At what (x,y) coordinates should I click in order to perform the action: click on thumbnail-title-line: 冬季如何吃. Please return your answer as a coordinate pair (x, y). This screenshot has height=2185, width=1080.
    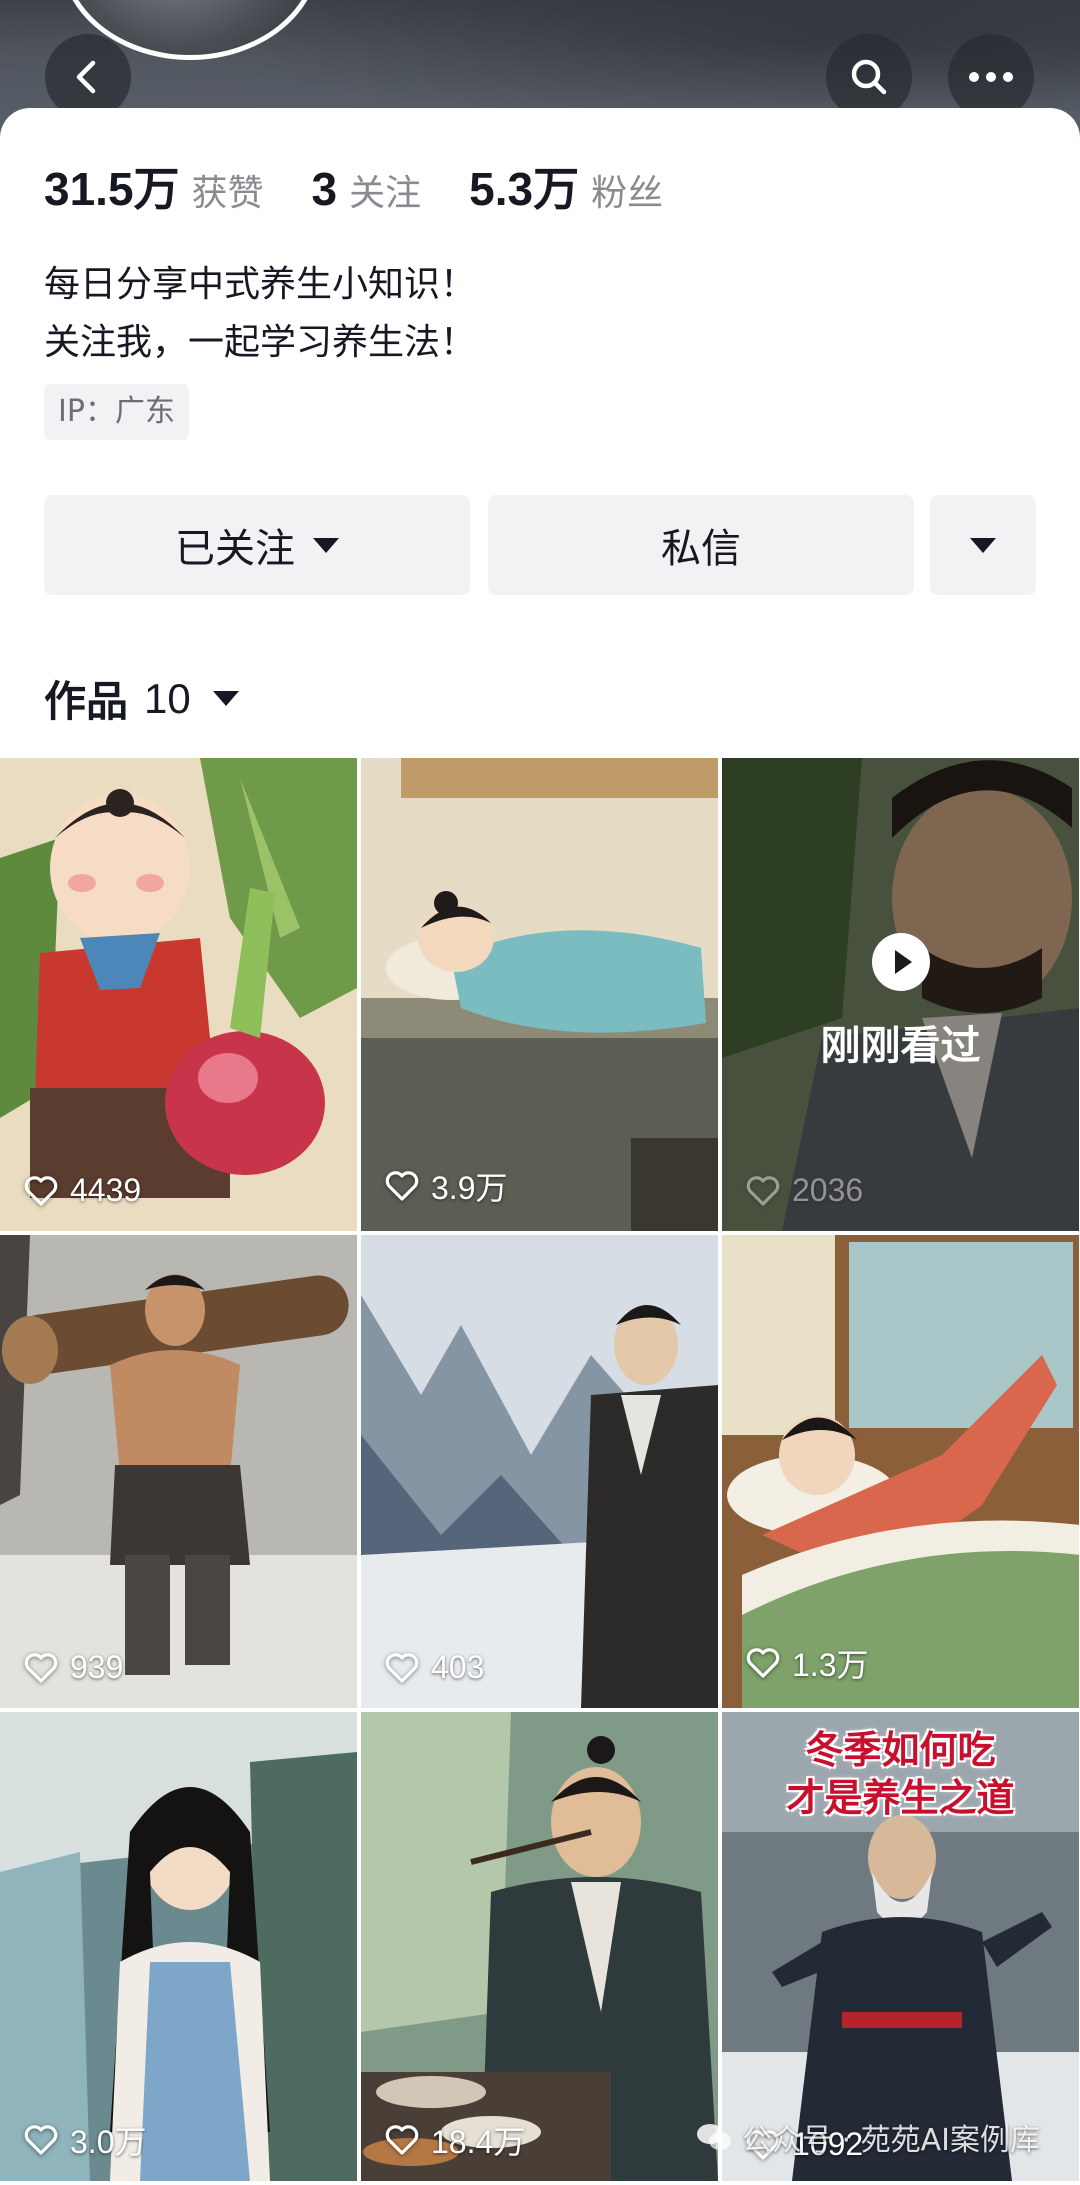
    Looking at the image, I should click on (900, 1749).